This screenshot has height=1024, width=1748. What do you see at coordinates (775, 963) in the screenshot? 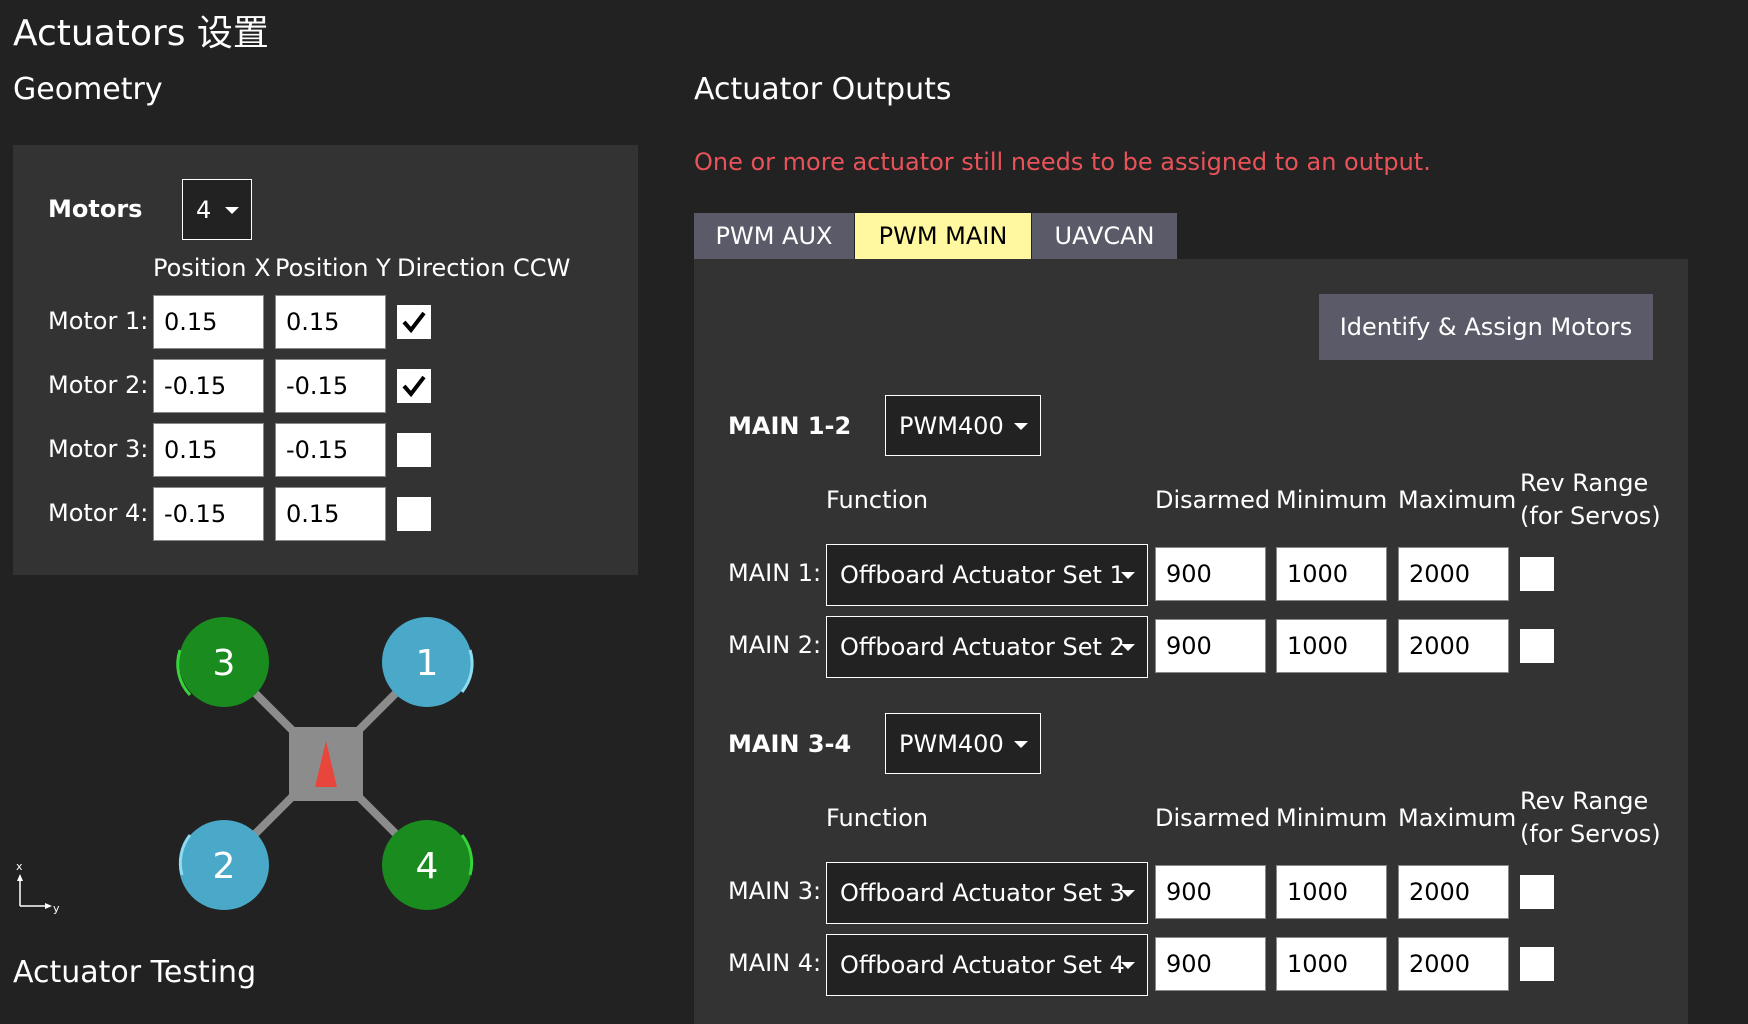
I see `channel-label: MAIN 4:` at bounding box center [775, 963].